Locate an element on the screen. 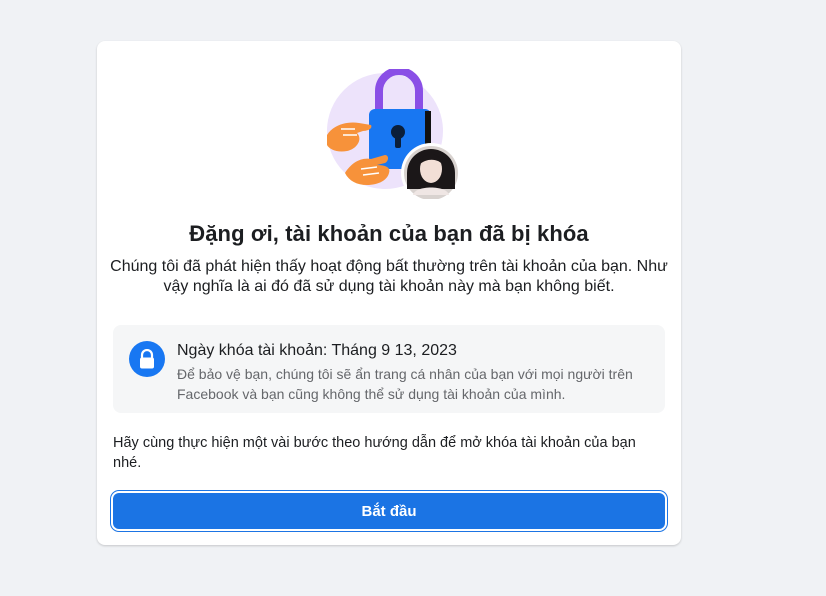 The width and height of the screenshot is (826, 596). locked-account-illustration is located at coordinates (397, 134).